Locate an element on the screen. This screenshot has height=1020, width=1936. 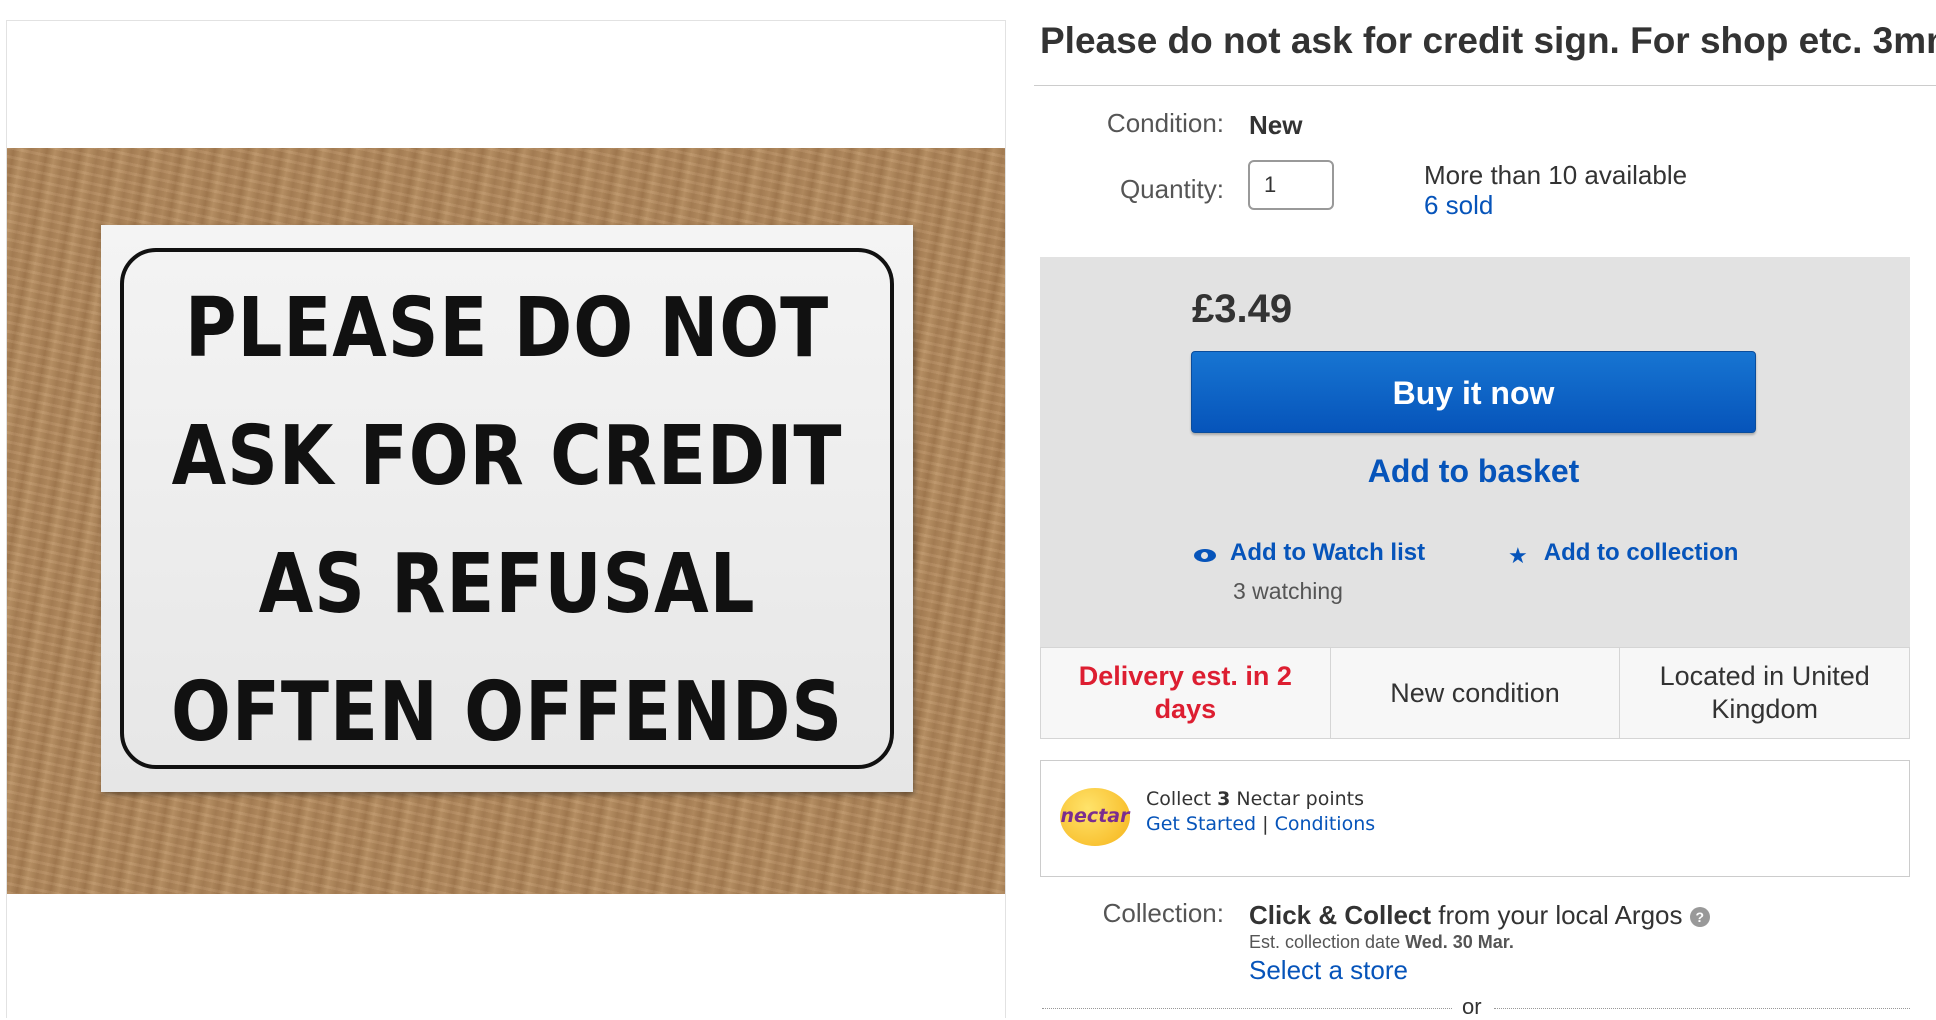
star-icon: ★ is located at coordinates (1518, 555).